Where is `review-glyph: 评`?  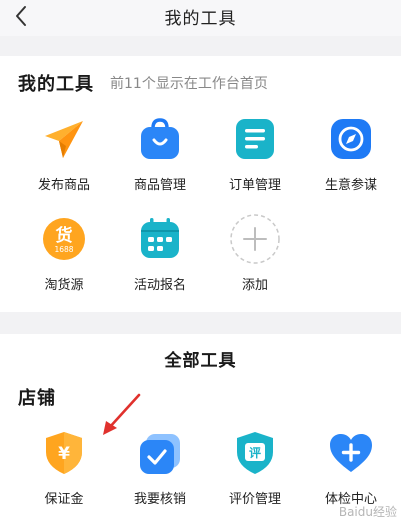
review-glyph: 评 is located at coordinates (255, 453).